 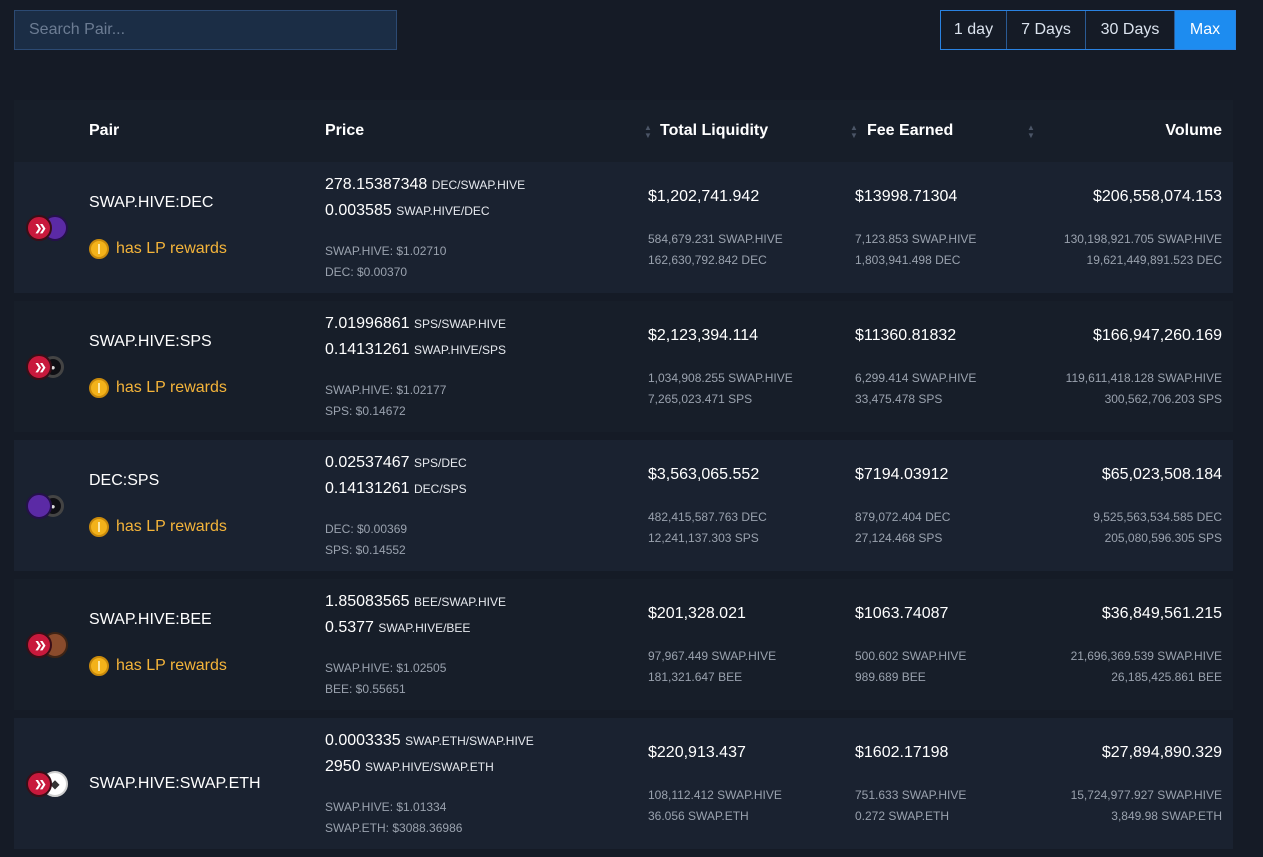 What do you see at coordinates (1157, 335) in the screenshot?
I see `volume-value: $166,947,260.169` at bounding box center [1157, 335].